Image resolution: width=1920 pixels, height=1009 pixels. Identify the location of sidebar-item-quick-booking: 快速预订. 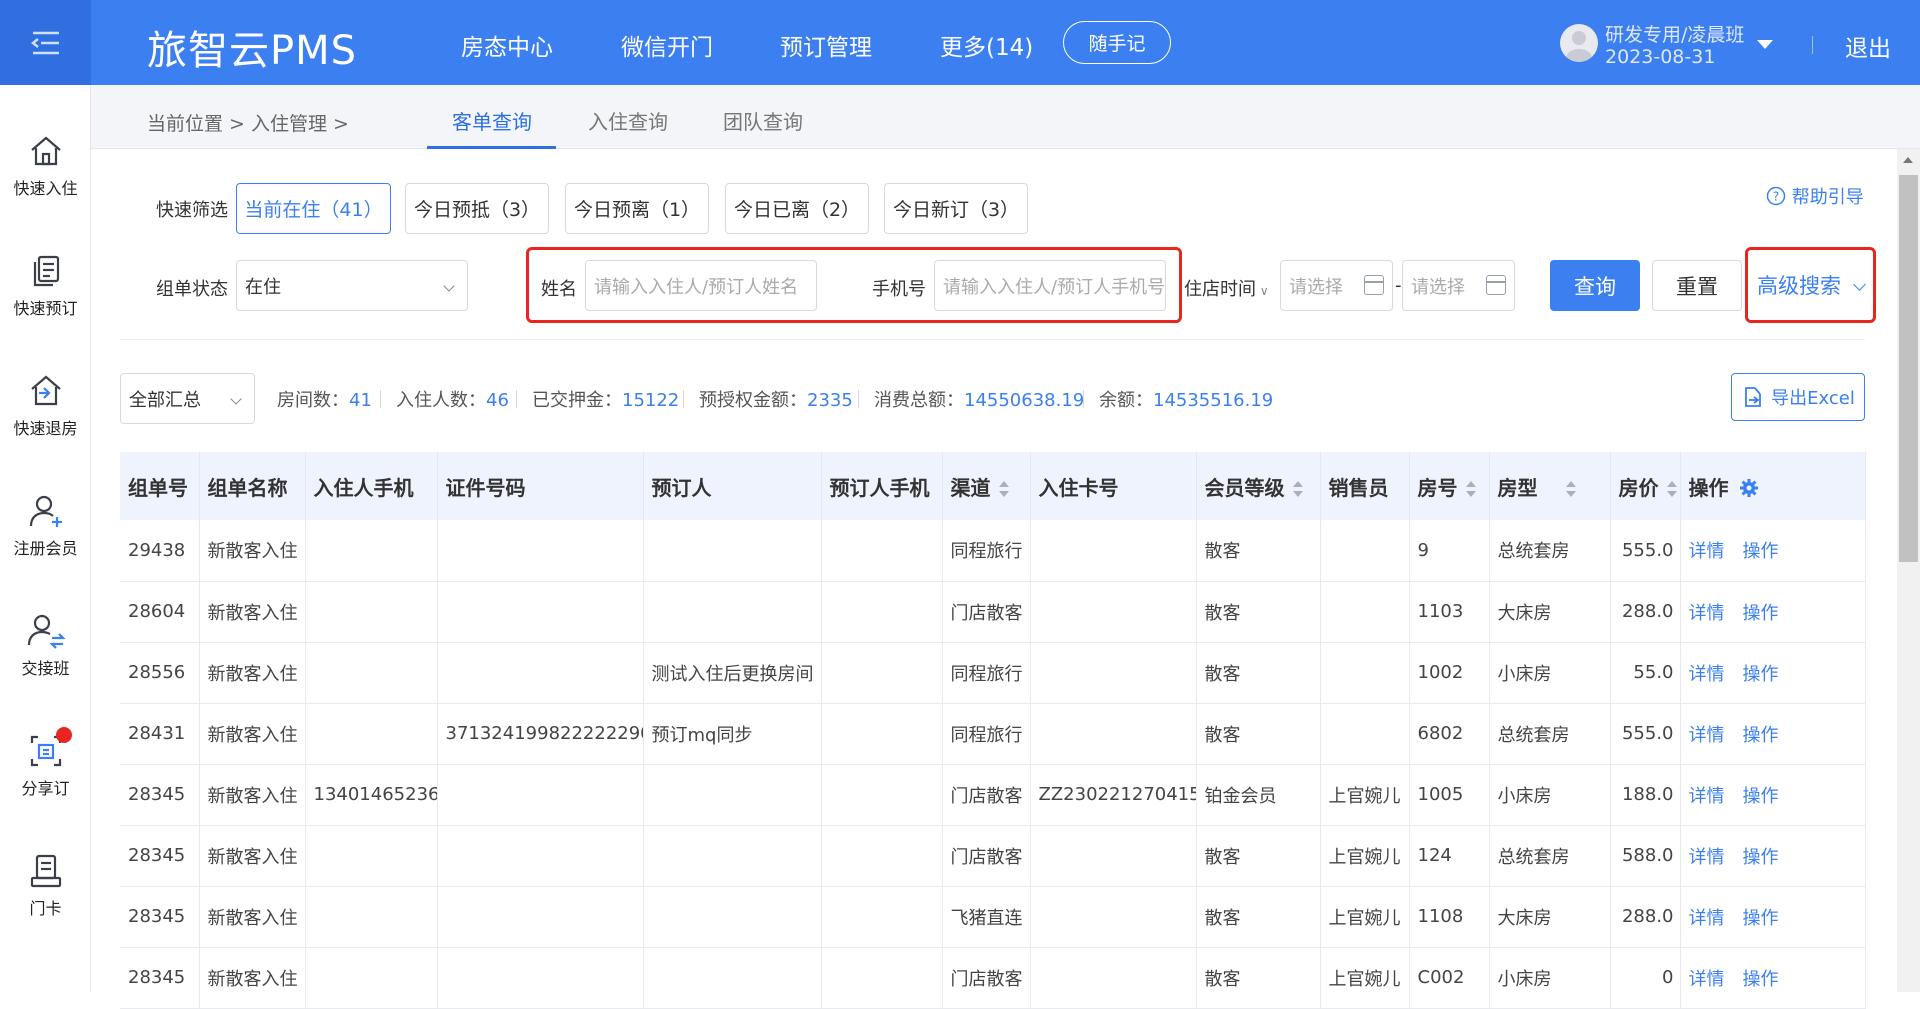
(45, 286).